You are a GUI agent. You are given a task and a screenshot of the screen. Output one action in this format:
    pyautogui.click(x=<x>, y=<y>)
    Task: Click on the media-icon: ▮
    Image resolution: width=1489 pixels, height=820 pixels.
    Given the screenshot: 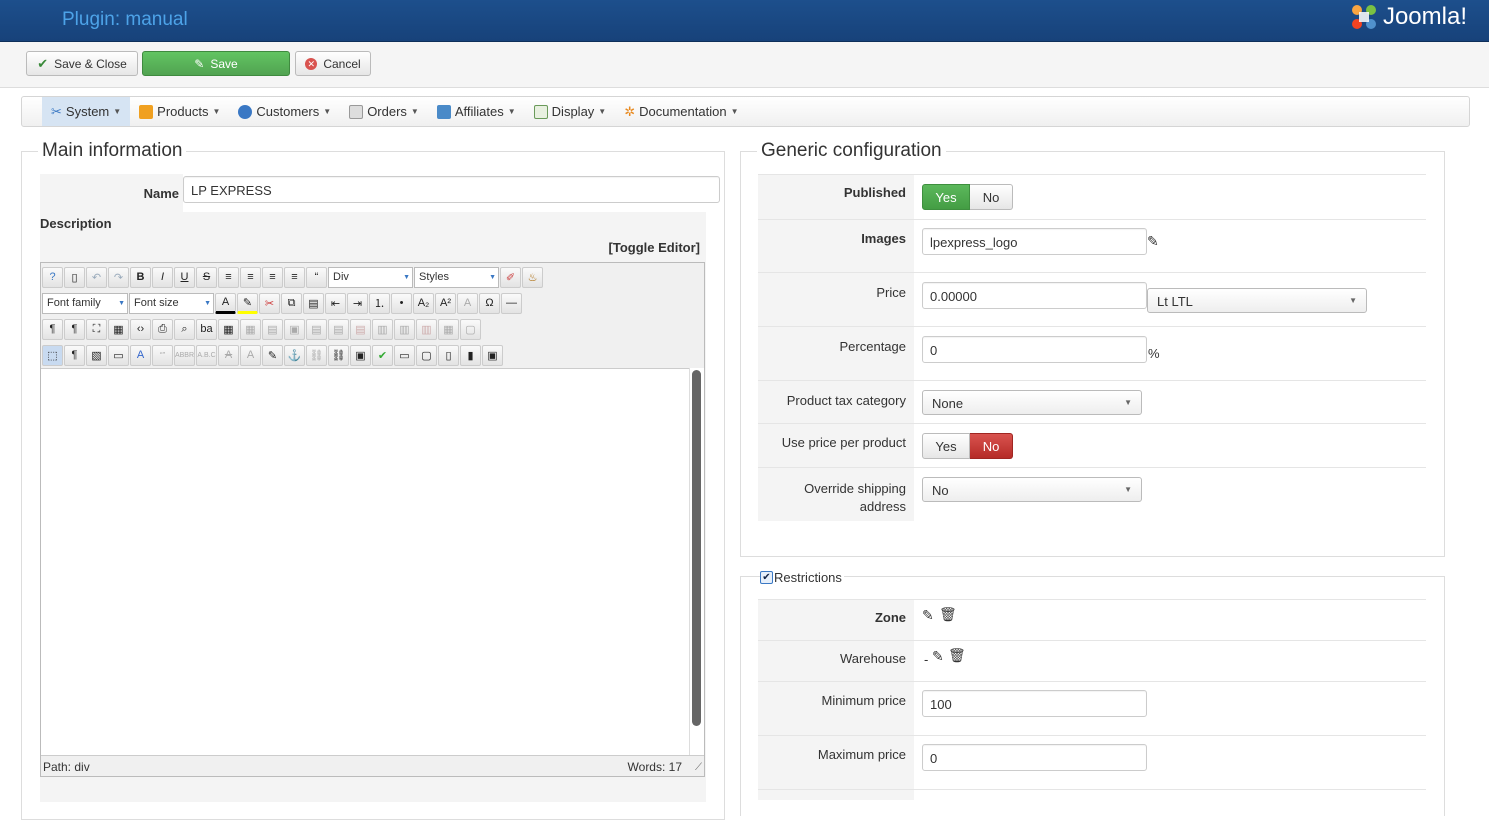 What is the action you would take?
    pyautogui.click(x=470, y=355)
    